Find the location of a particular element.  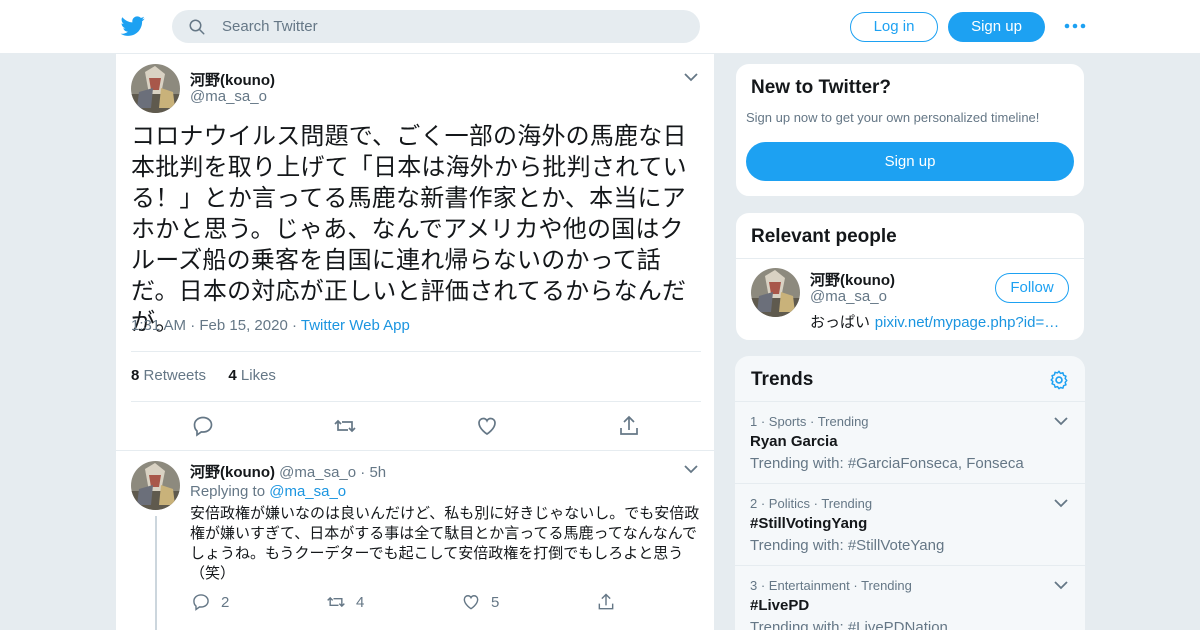

thread-line is located at coordinates (156, 573).